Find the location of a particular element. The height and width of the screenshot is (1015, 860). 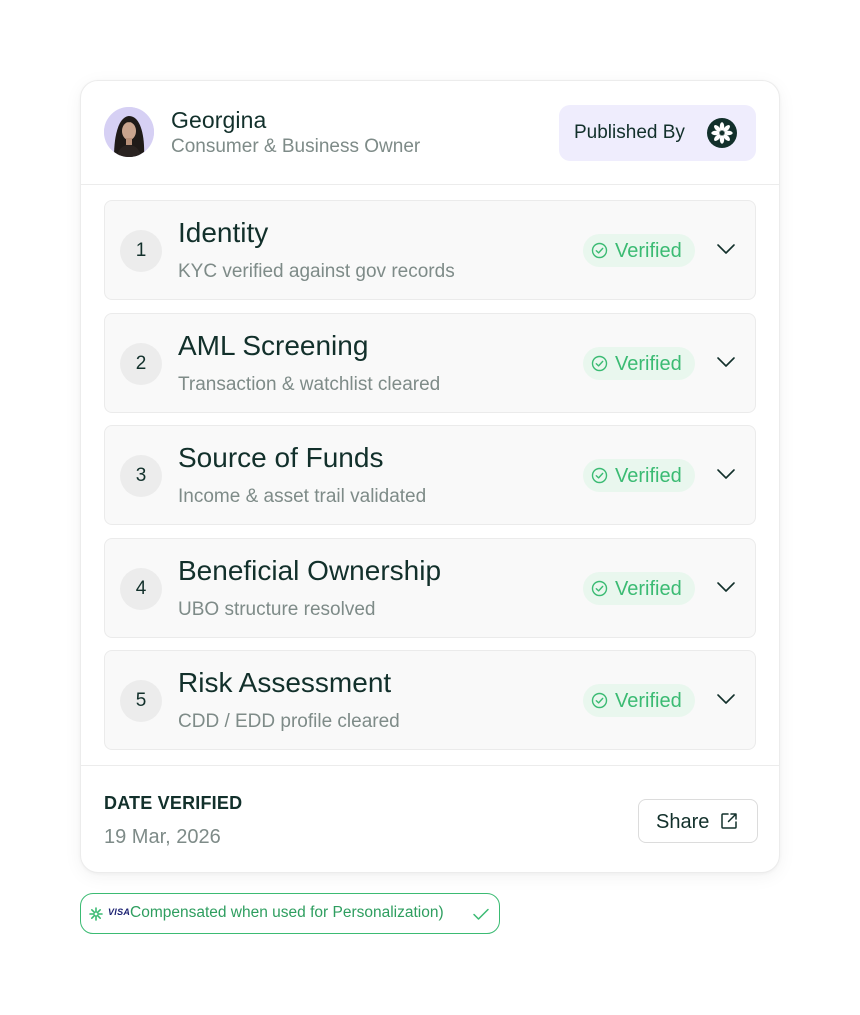

step-subtitle: KYC verified against gov records is located at coordinates (316, 271).